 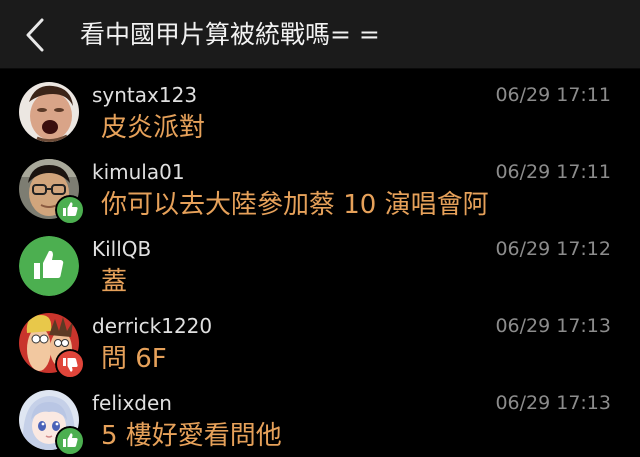 What do you see at coordinates (121, 249) in the screenshot?
I see `comment-username: KillQB` at bounding box center [121, 249].